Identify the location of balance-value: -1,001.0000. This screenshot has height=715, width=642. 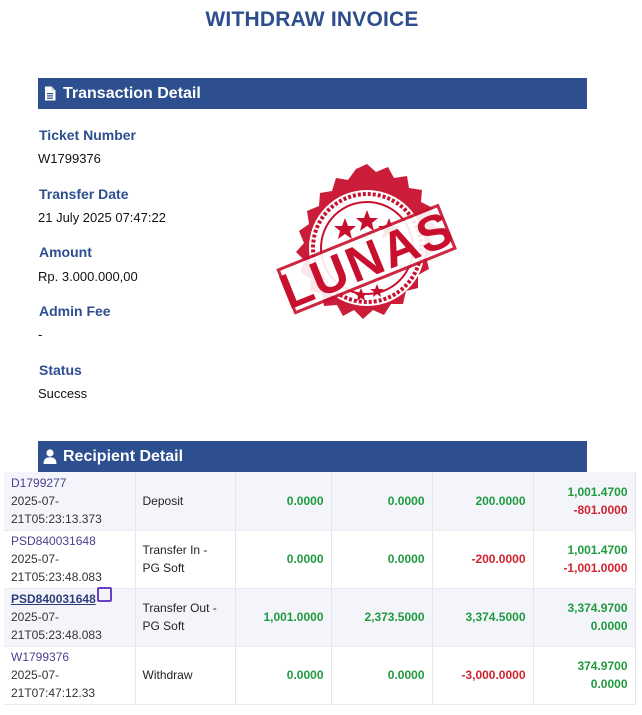
(595, 568).